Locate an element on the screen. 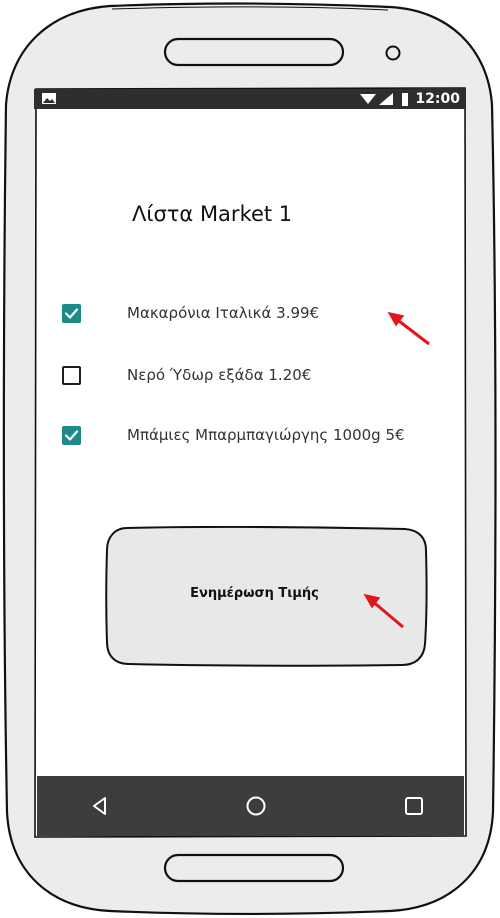  status-time: 12:00 is located at coordinates (437, 99).